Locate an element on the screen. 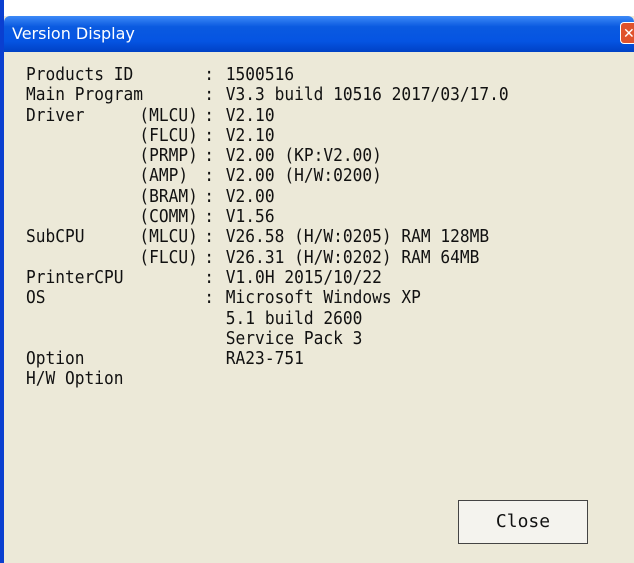  info-value: Service Pack 3 is located at coordinates (294, 338).